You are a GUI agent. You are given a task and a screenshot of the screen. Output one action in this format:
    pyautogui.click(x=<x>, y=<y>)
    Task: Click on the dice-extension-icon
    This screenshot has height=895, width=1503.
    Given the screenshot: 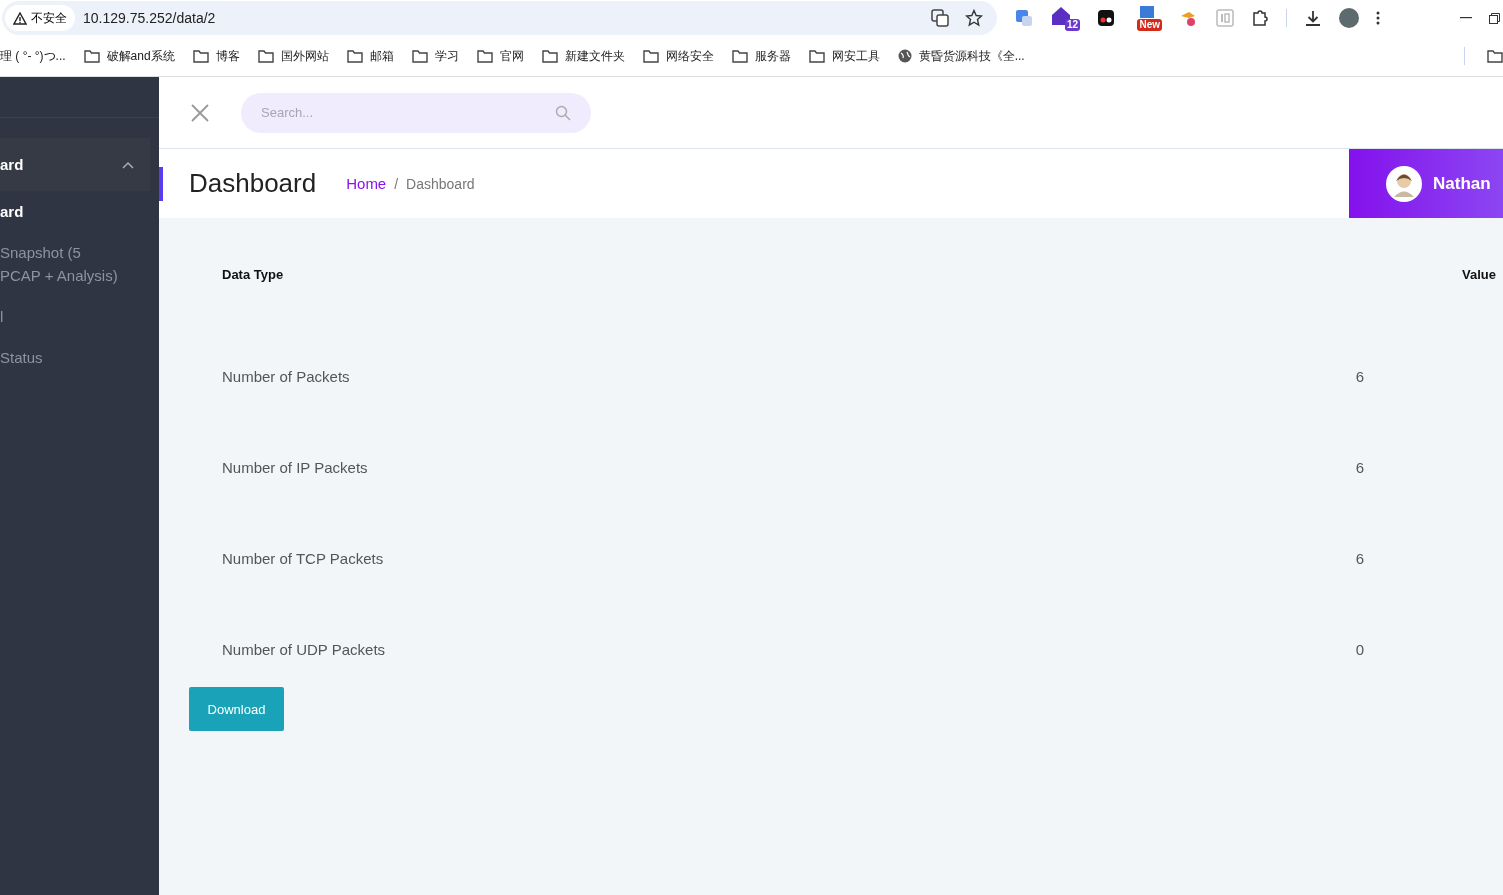 What is the action you would take?
    pyautogui.click(x=1106, y=18)
    